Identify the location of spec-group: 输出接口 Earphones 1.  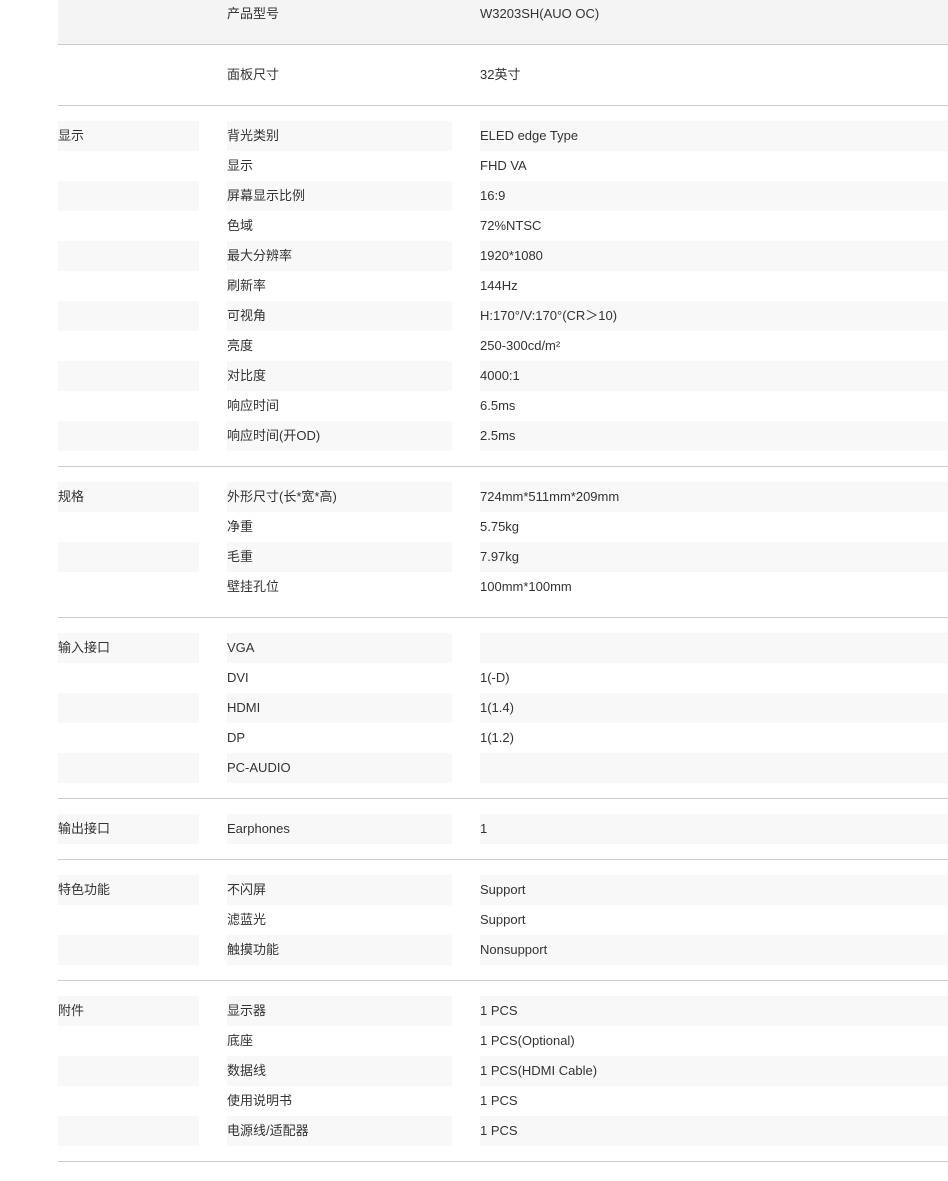
(503, 829).